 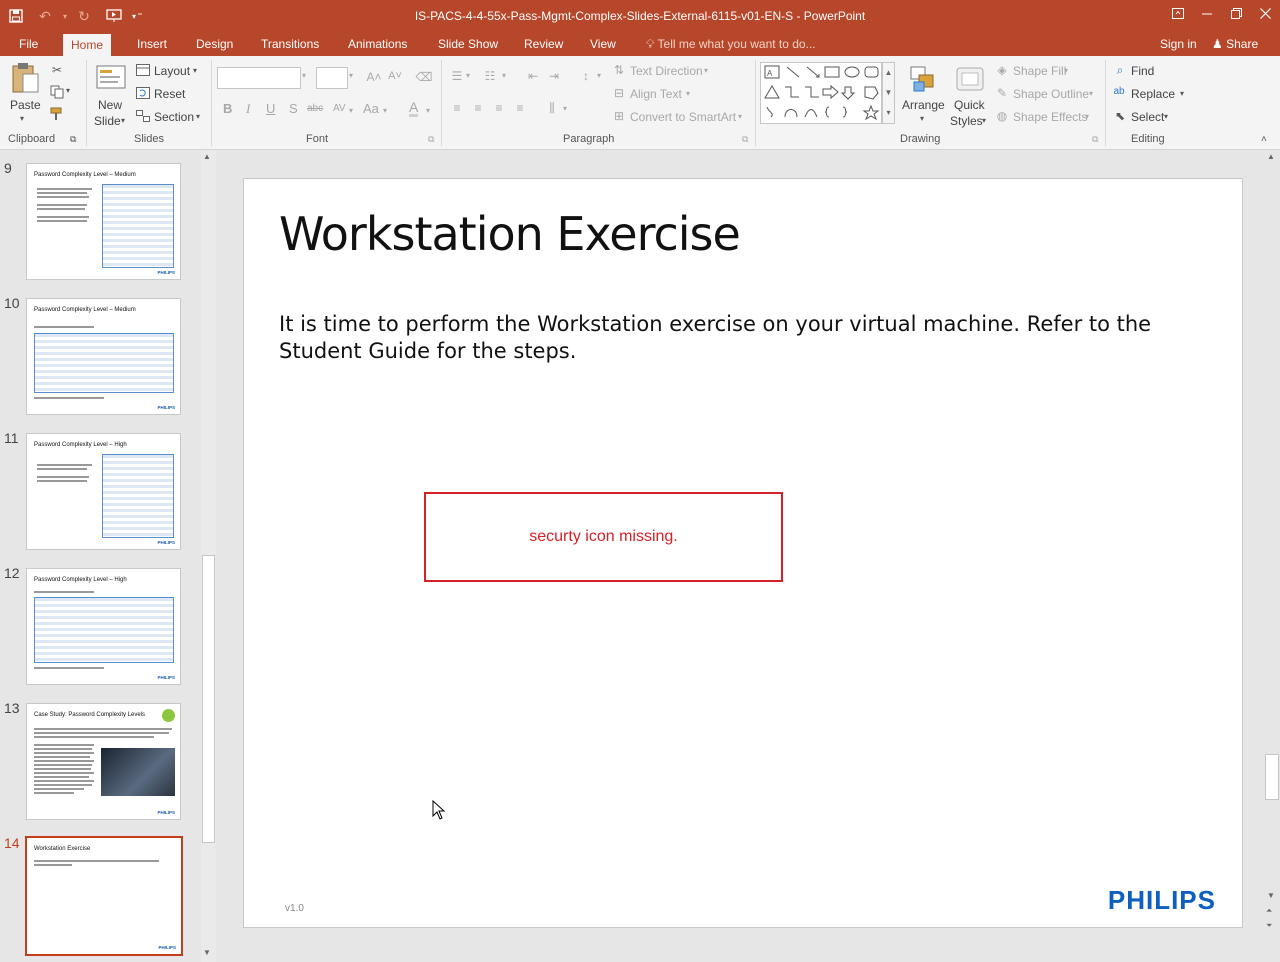 I want to click on character-spacing-button: AV, so click(x=339, y=108).